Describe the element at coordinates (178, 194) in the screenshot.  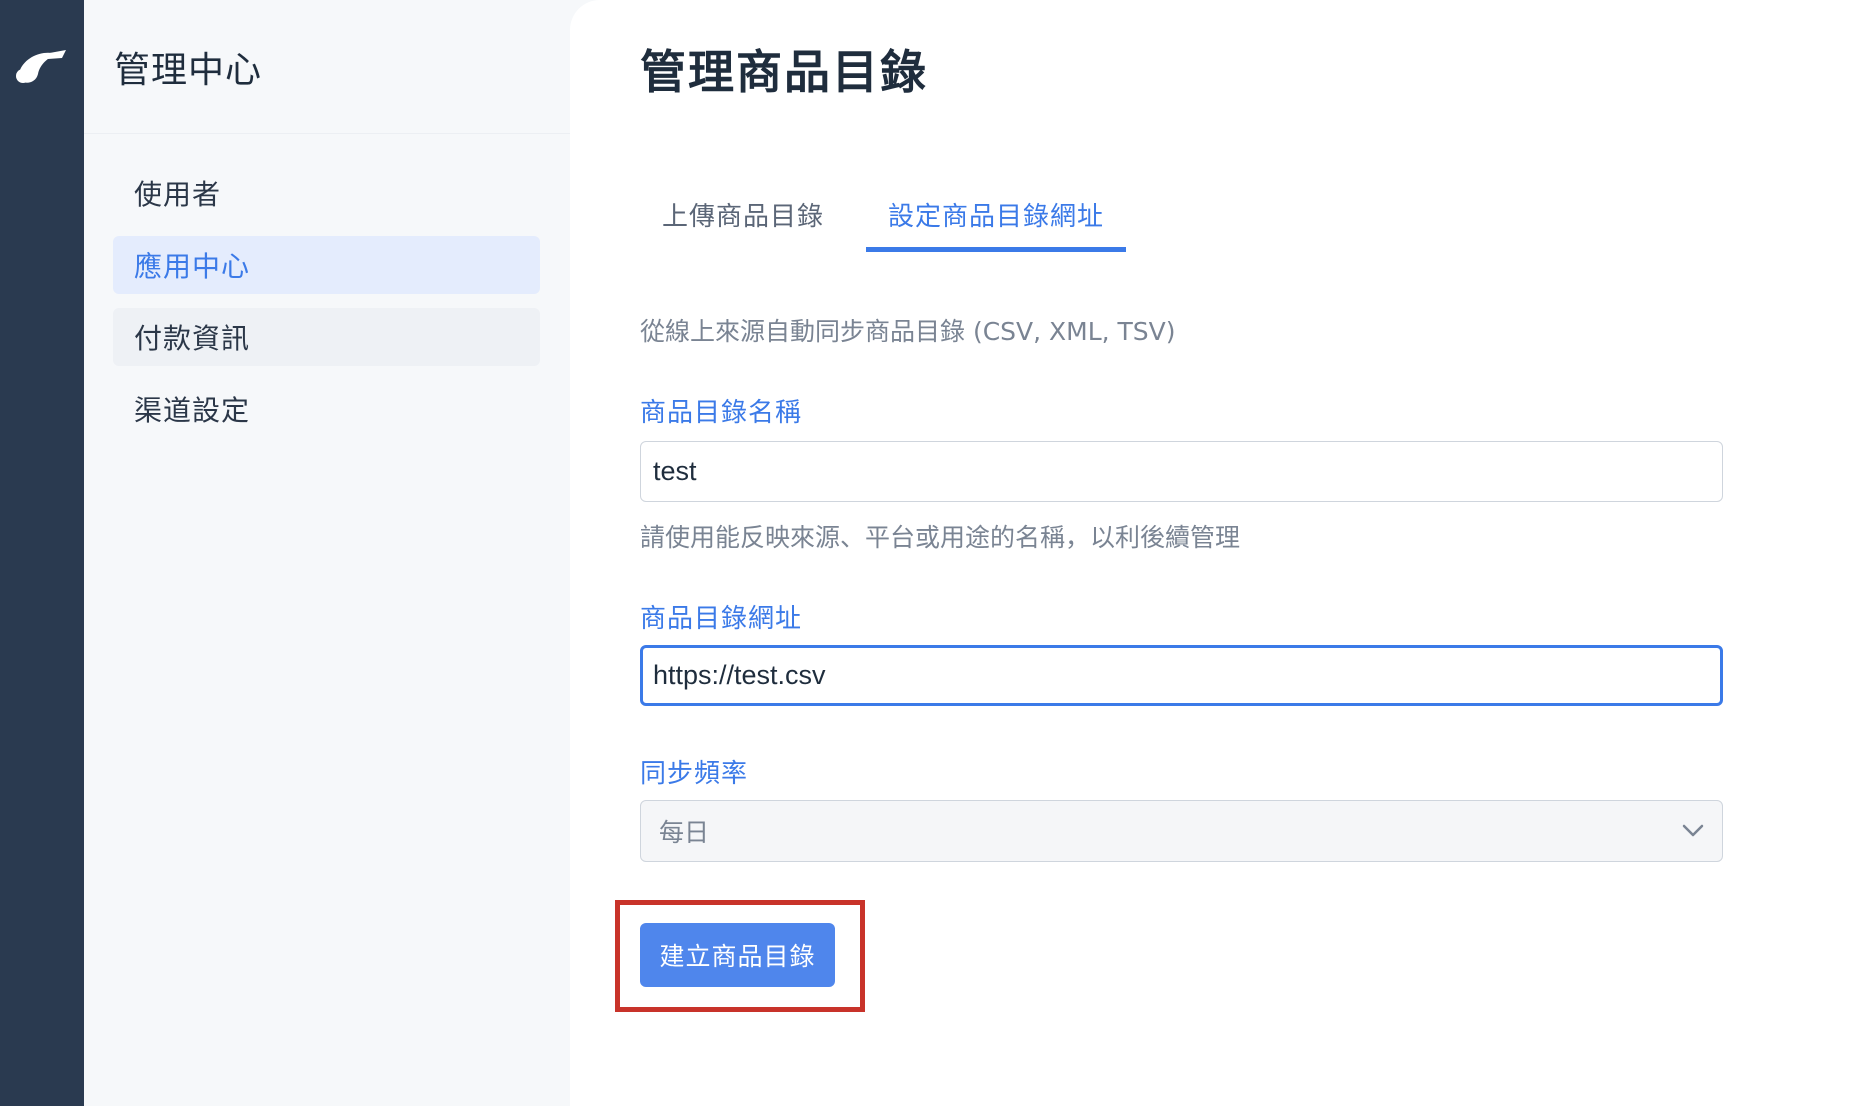
I see `sidebar-item-label: 使用者` at that location.